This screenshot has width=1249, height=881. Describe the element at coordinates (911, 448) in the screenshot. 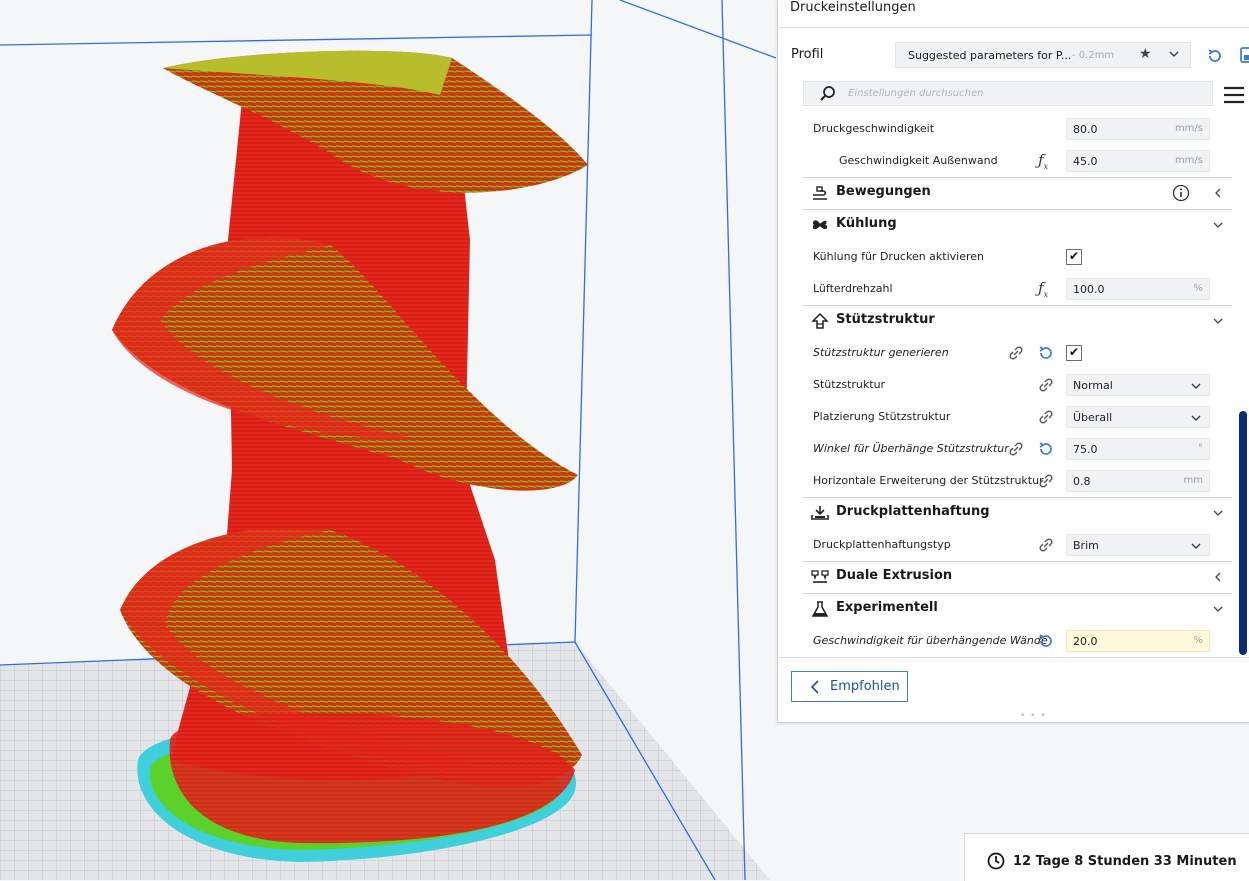

I see `setting-label: Winkel für Überhänge Stützstruktur` at that location.